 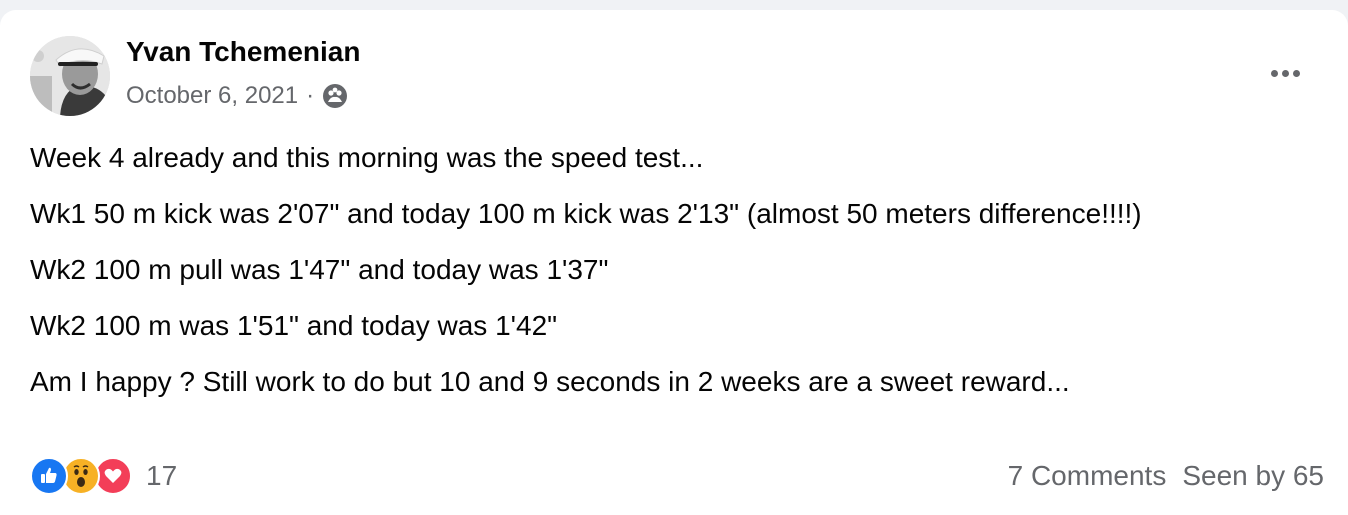 I want to click on group-audience-icon, so click(x=335, y=96).